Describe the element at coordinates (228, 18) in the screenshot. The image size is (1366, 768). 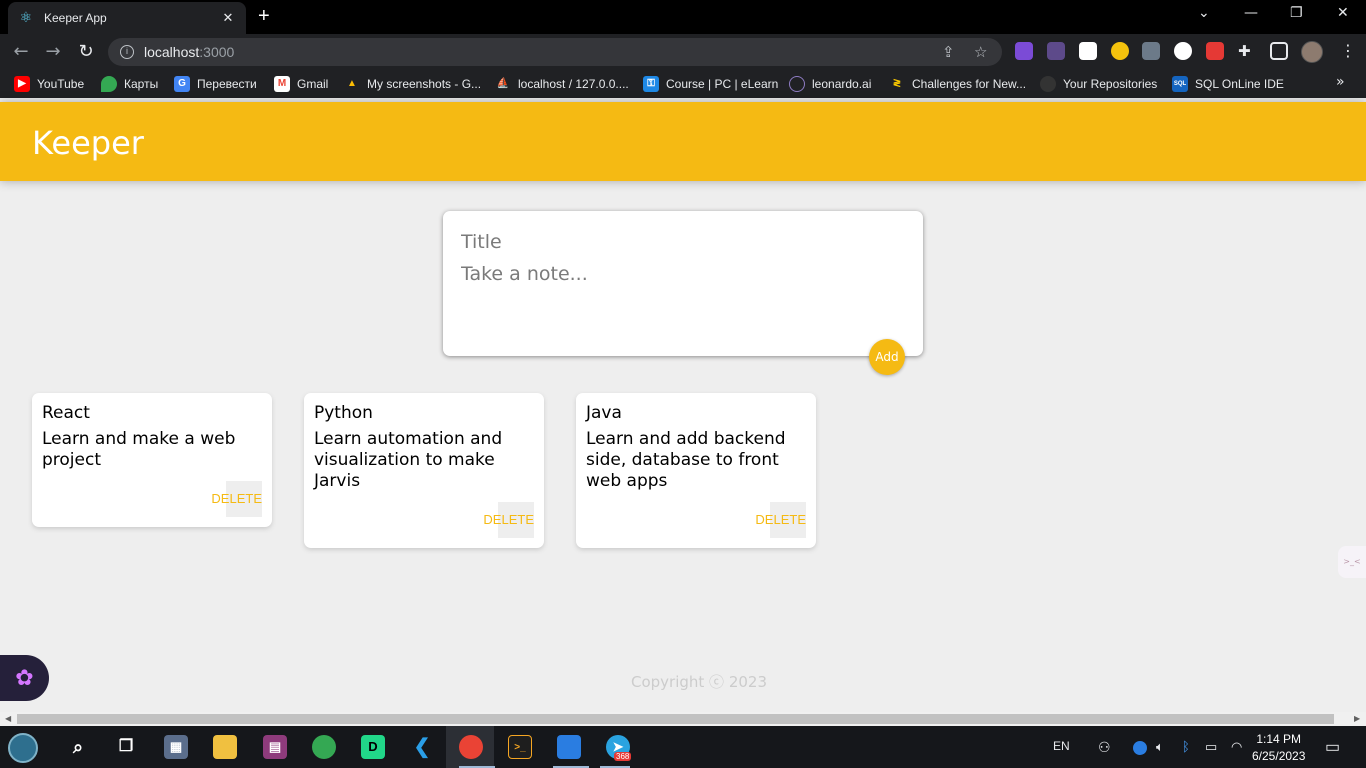
I see `close-tab-icon: ✕` at that location.